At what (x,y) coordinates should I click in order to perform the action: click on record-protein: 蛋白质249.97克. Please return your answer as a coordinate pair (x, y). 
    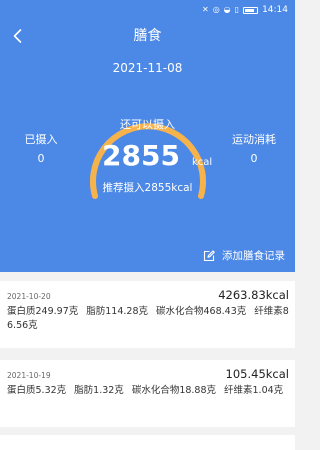
    Looking at the image, I should click on (43, 311).